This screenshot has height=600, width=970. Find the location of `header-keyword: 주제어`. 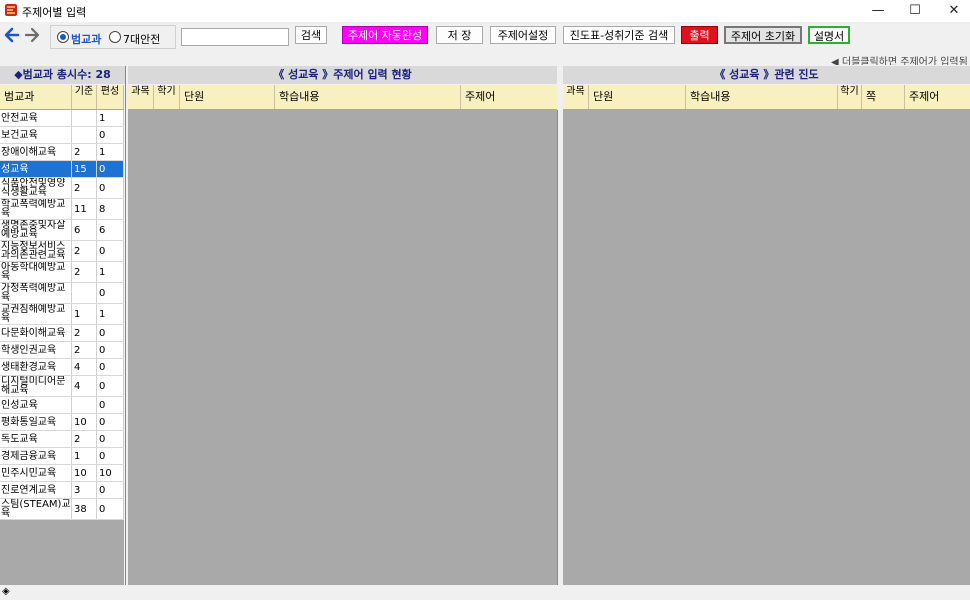

header-keyword: 주제어 is located at coordinates (480, 96).